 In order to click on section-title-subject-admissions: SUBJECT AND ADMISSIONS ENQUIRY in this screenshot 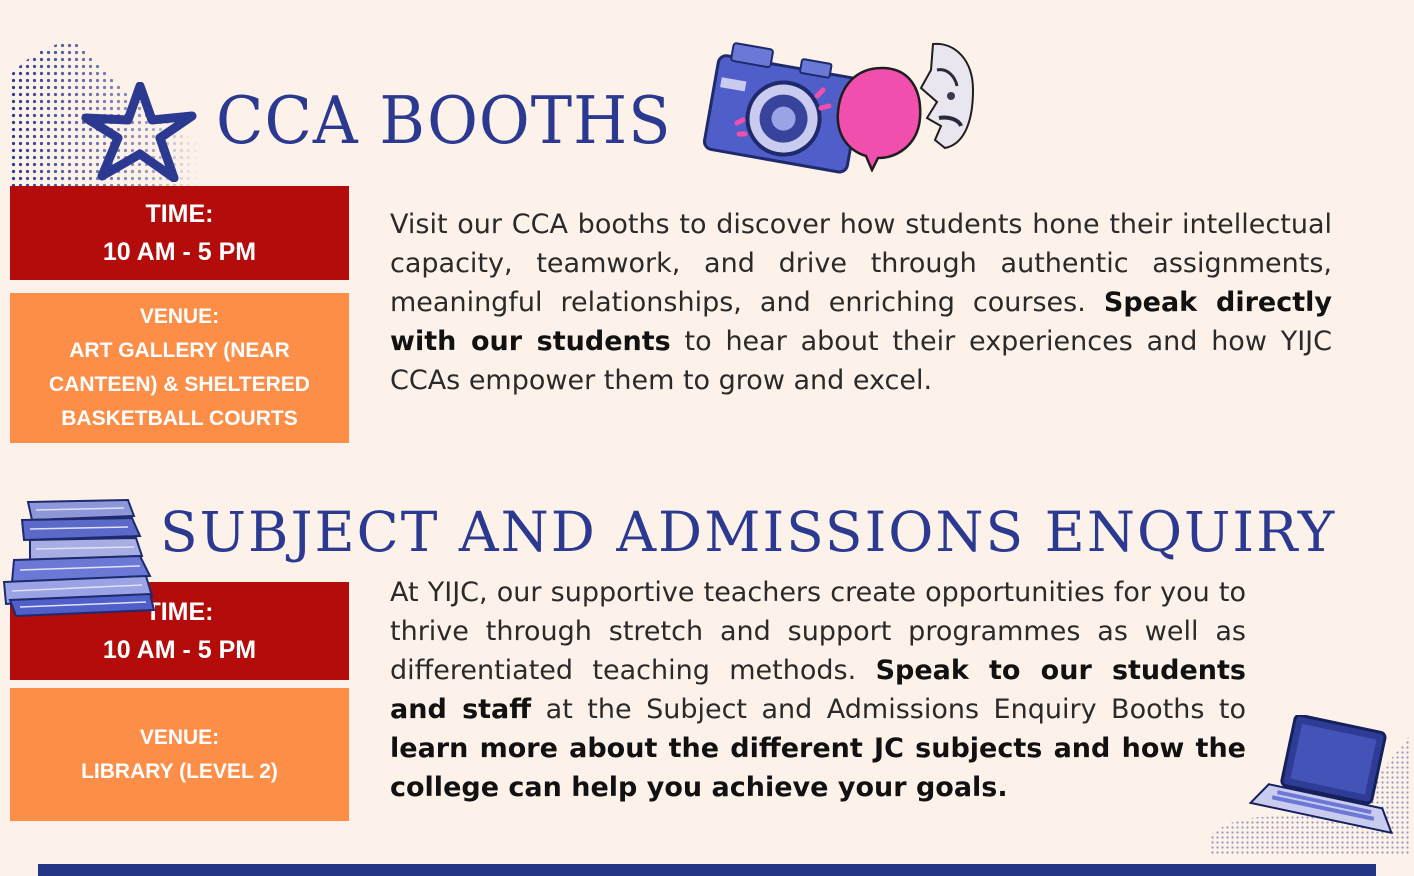, I will do `click(748, 532)`.